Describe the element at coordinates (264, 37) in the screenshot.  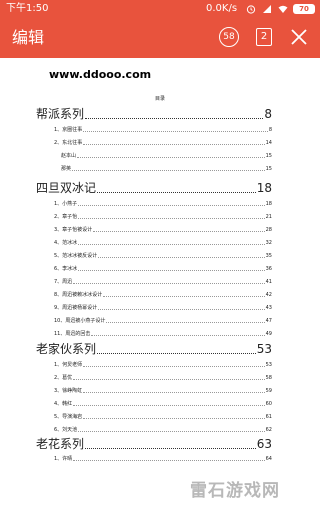
I see `tabs-button: 2` at that location.